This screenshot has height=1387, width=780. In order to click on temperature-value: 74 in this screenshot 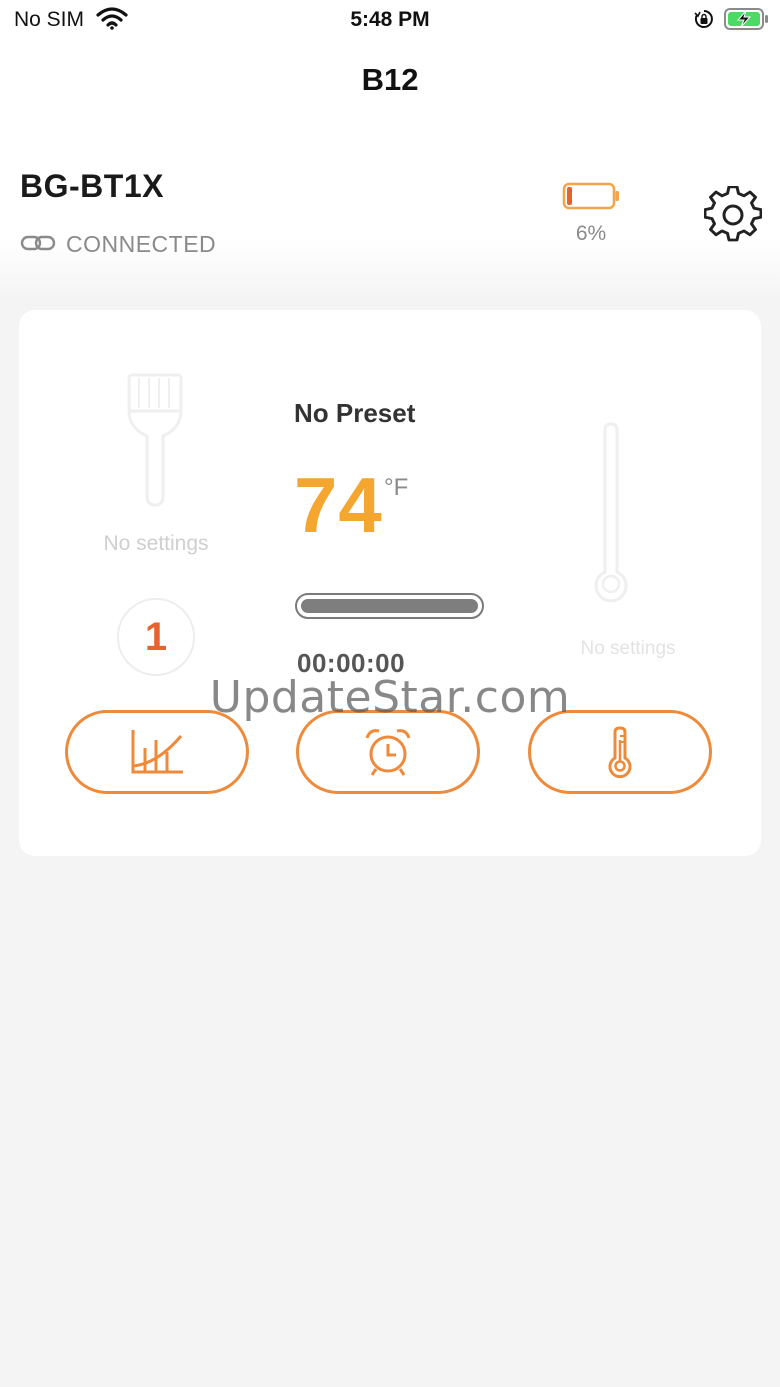, I will do `click(338, 505)`.